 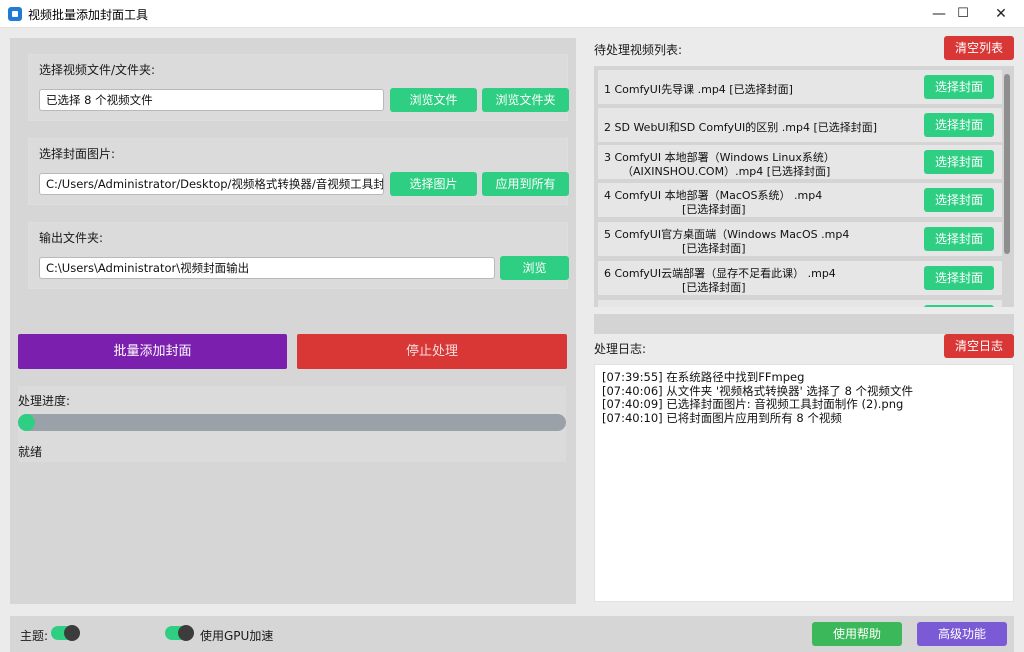 What do you see at coordinates (237, 636) in the screenshot?
I see `gpu-label: 使用GPU加速` at bounding box center [237, 636].